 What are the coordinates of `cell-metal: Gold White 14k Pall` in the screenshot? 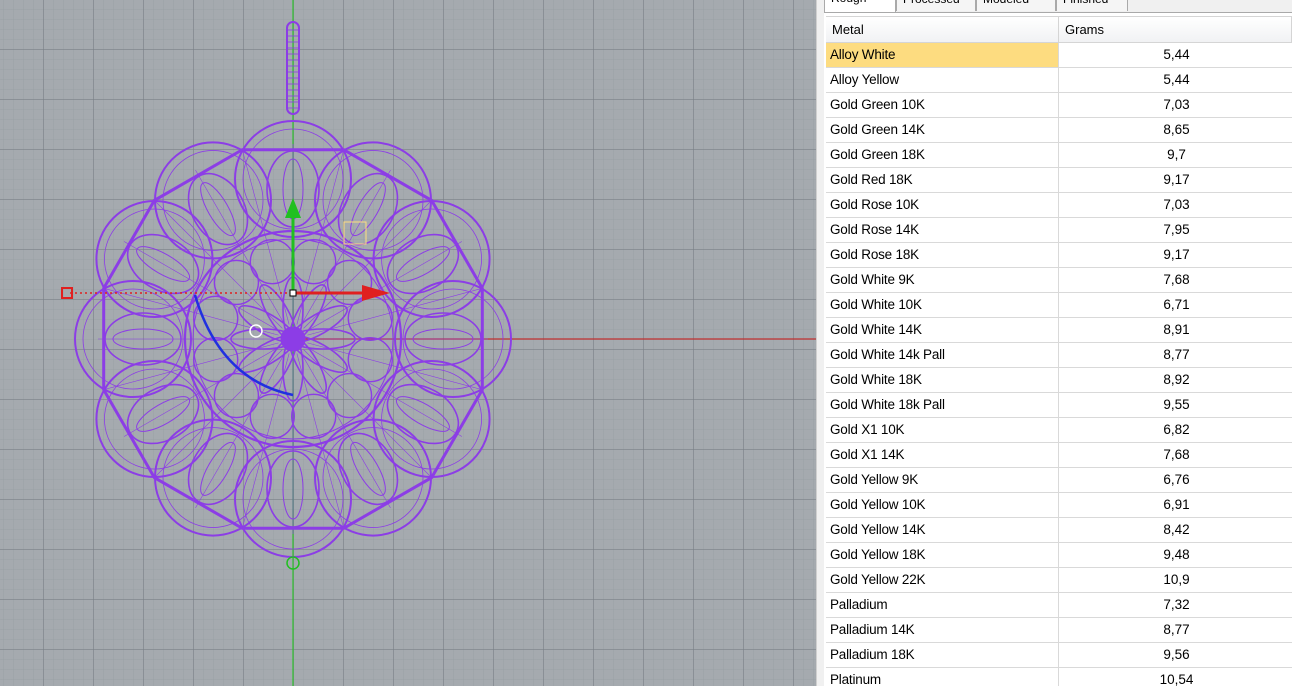 It's located at (942, 355).